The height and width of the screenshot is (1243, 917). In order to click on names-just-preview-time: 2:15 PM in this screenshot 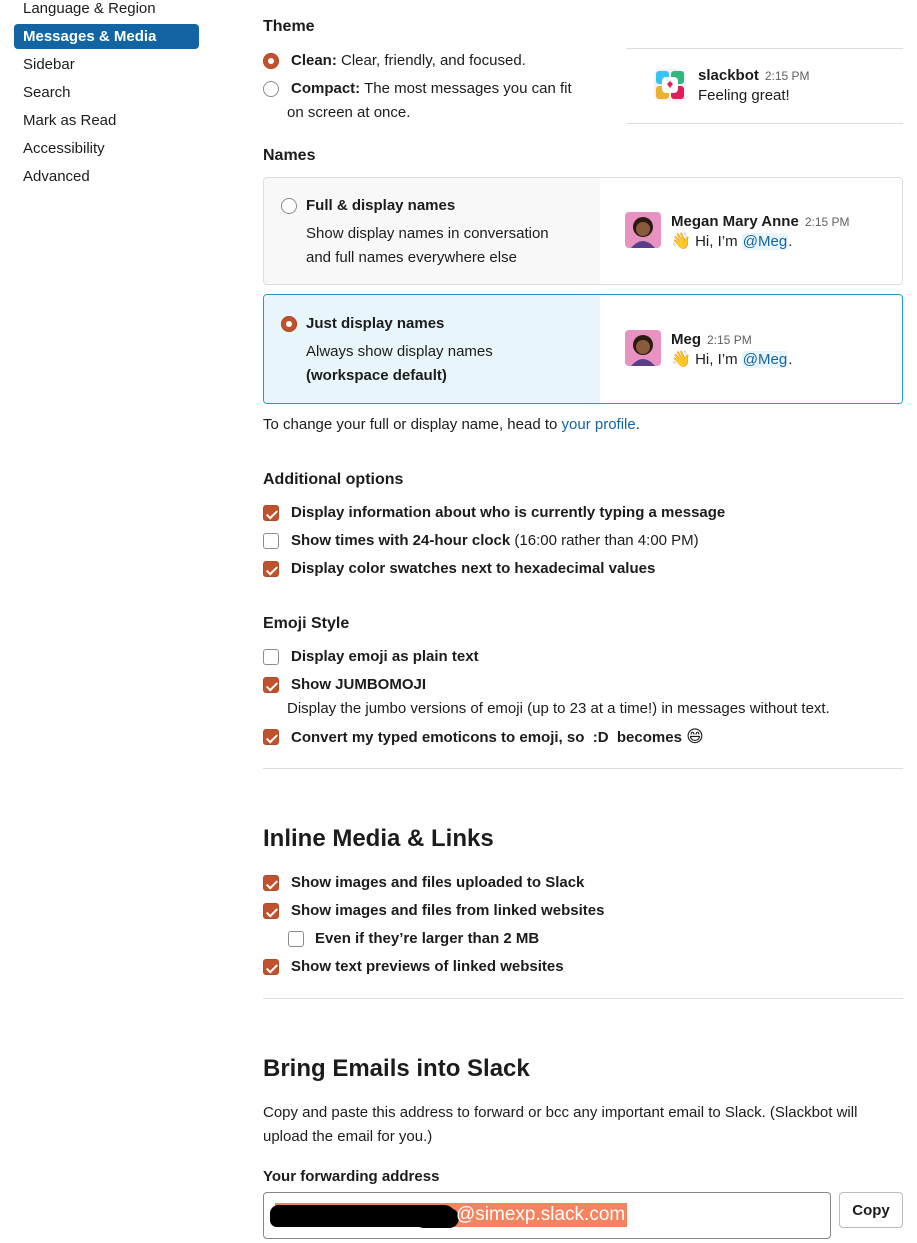, I will do `click(729, 340)`.